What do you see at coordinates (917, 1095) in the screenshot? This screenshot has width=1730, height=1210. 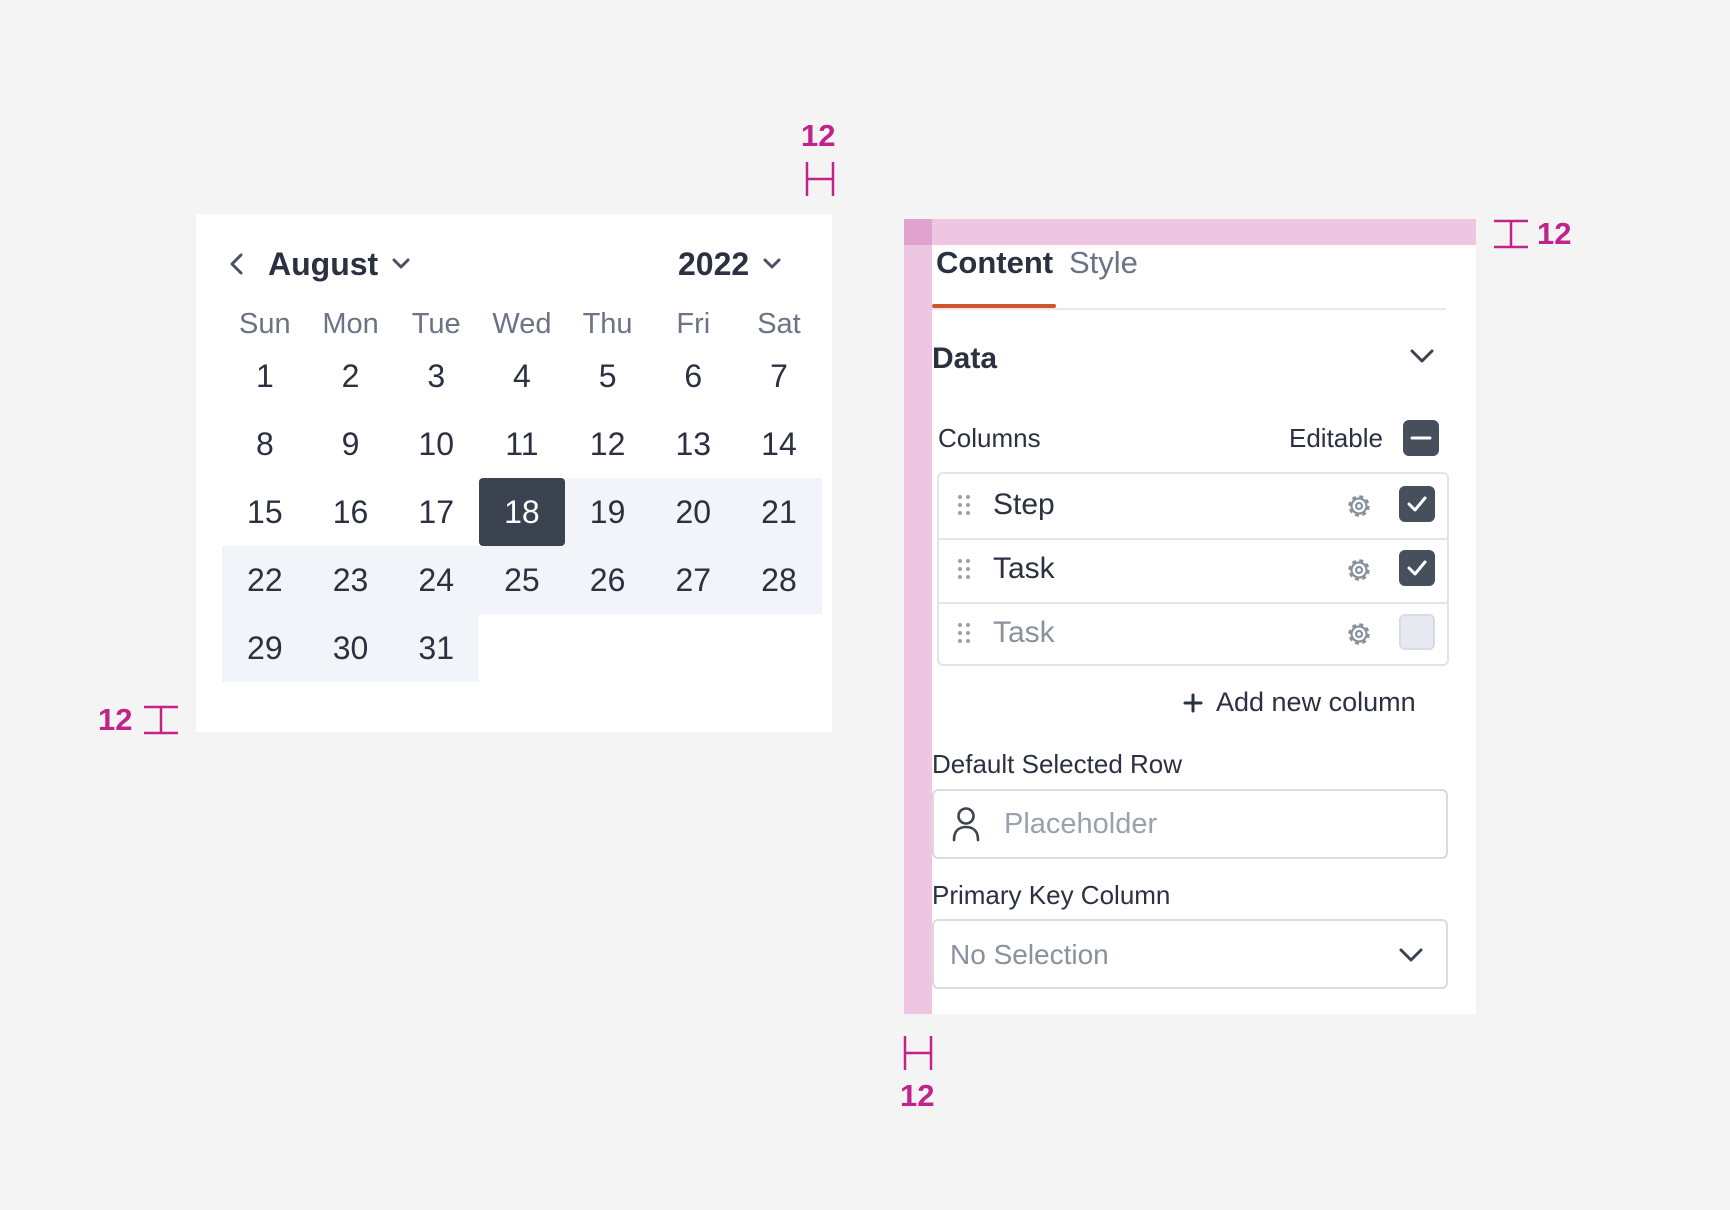 I see `spacing-label-panel-left: 12` at bounding box center [917, 1095].